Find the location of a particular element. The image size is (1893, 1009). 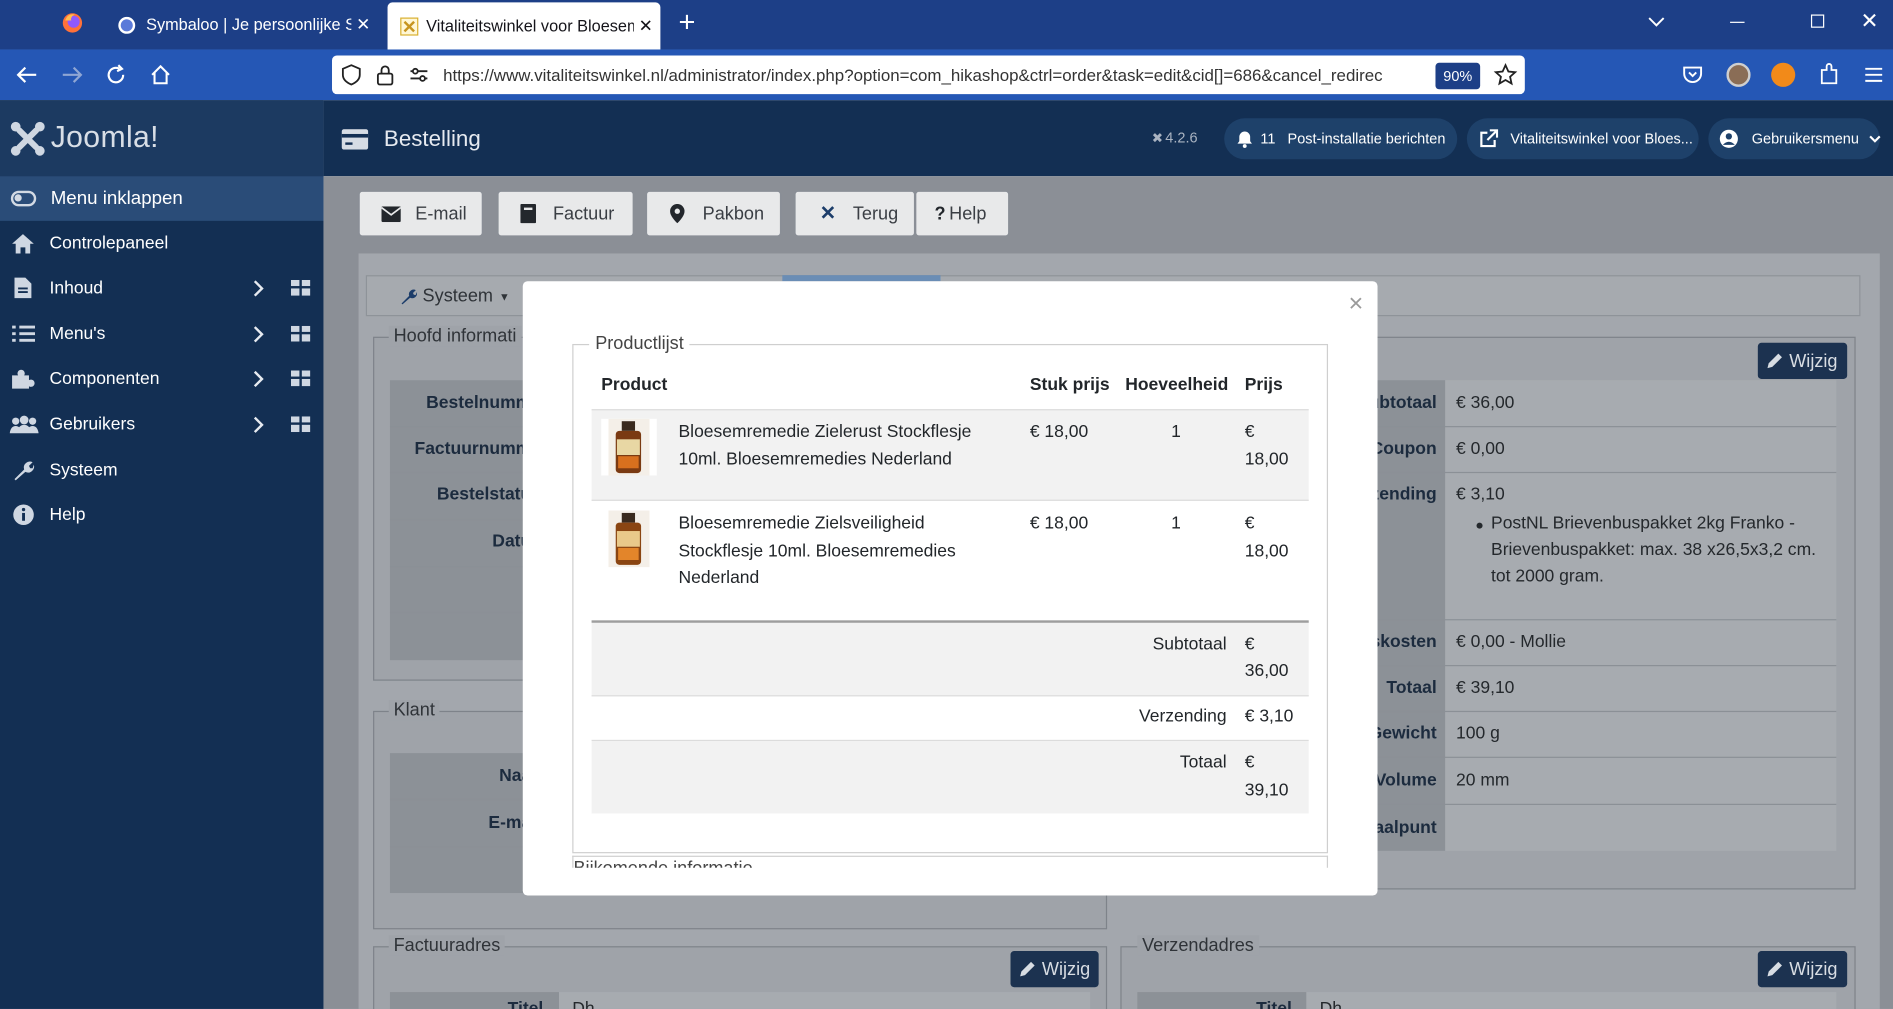

user-menu-label: Gebruikersmenu is located at coordinates (1805, 139).